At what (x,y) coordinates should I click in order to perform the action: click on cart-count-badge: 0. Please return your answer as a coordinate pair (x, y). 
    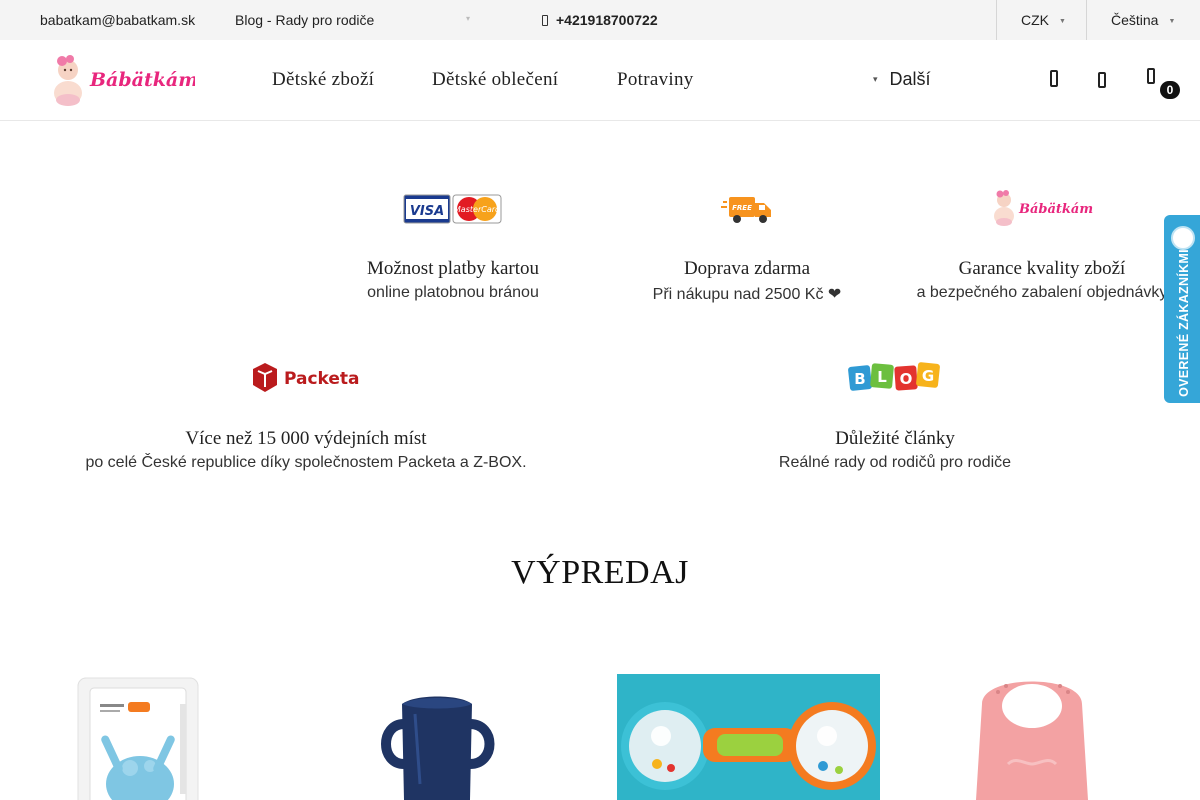
    Looking at the image, I should click on (1170, 90).